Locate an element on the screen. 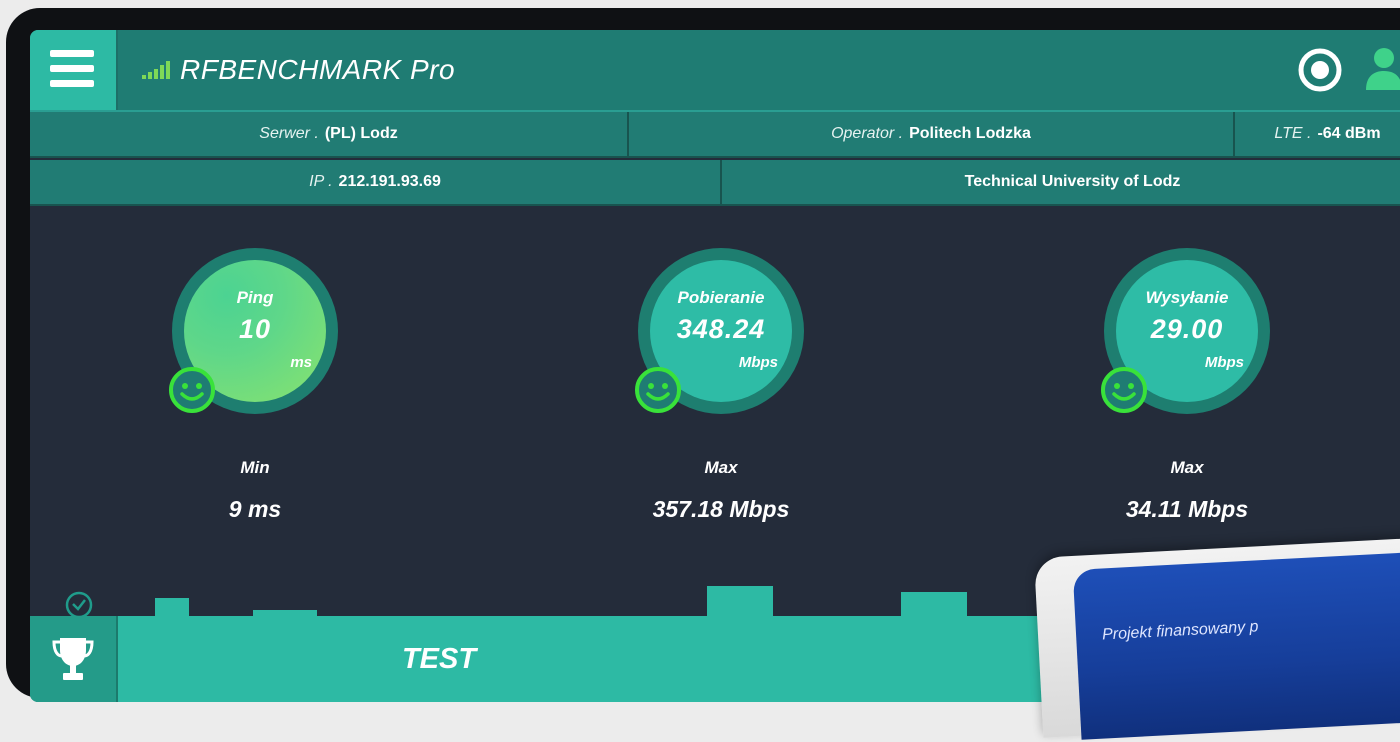 This screenshot has width=1400, height=742. ping-stat-value: 9 ms is located at coordinates (255, 509).